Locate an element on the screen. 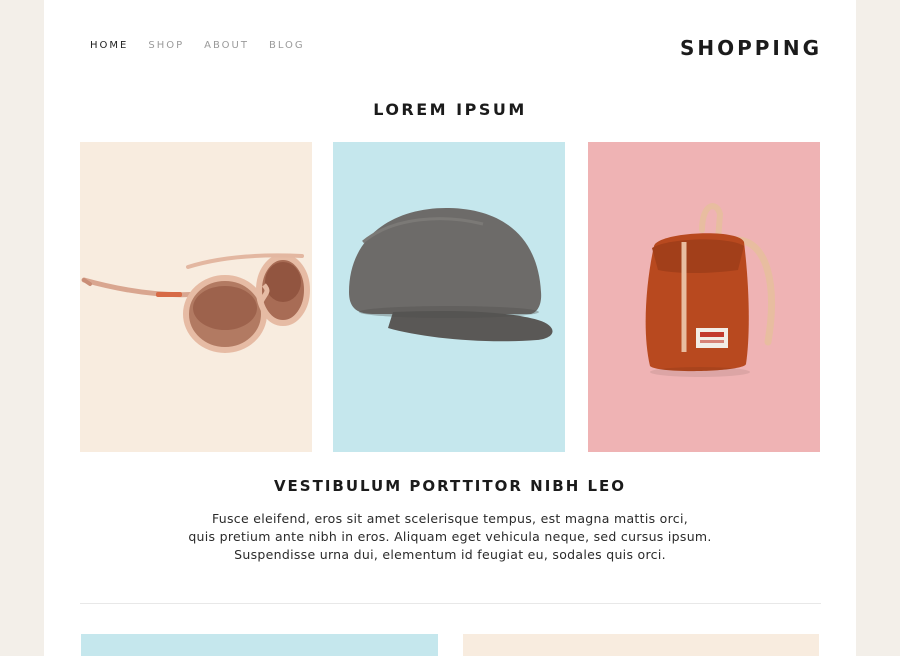 This screenshot has width=900, height=656. product-card-cap is located at coordinates (449, 297).